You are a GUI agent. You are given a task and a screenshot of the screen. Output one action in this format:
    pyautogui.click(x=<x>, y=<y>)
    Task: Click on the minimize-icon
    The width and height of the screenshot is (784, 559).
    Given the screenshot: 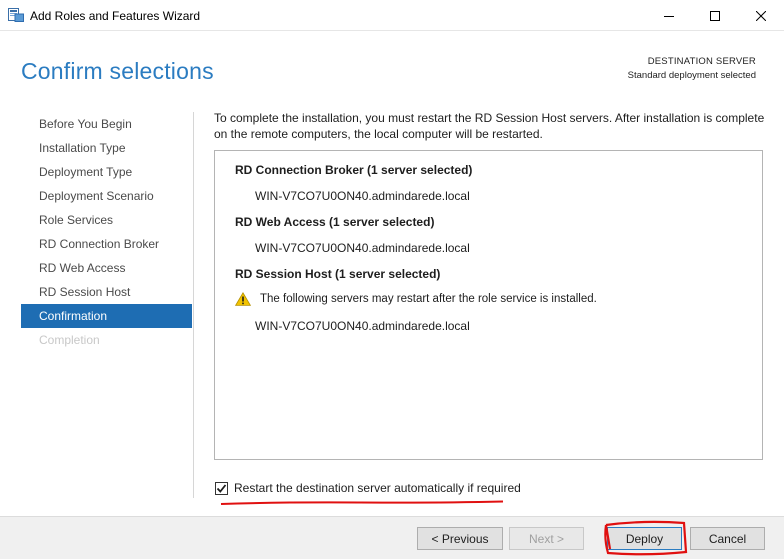 What is the action you would take?
    pyautogui.click(x=669, y=16)
    